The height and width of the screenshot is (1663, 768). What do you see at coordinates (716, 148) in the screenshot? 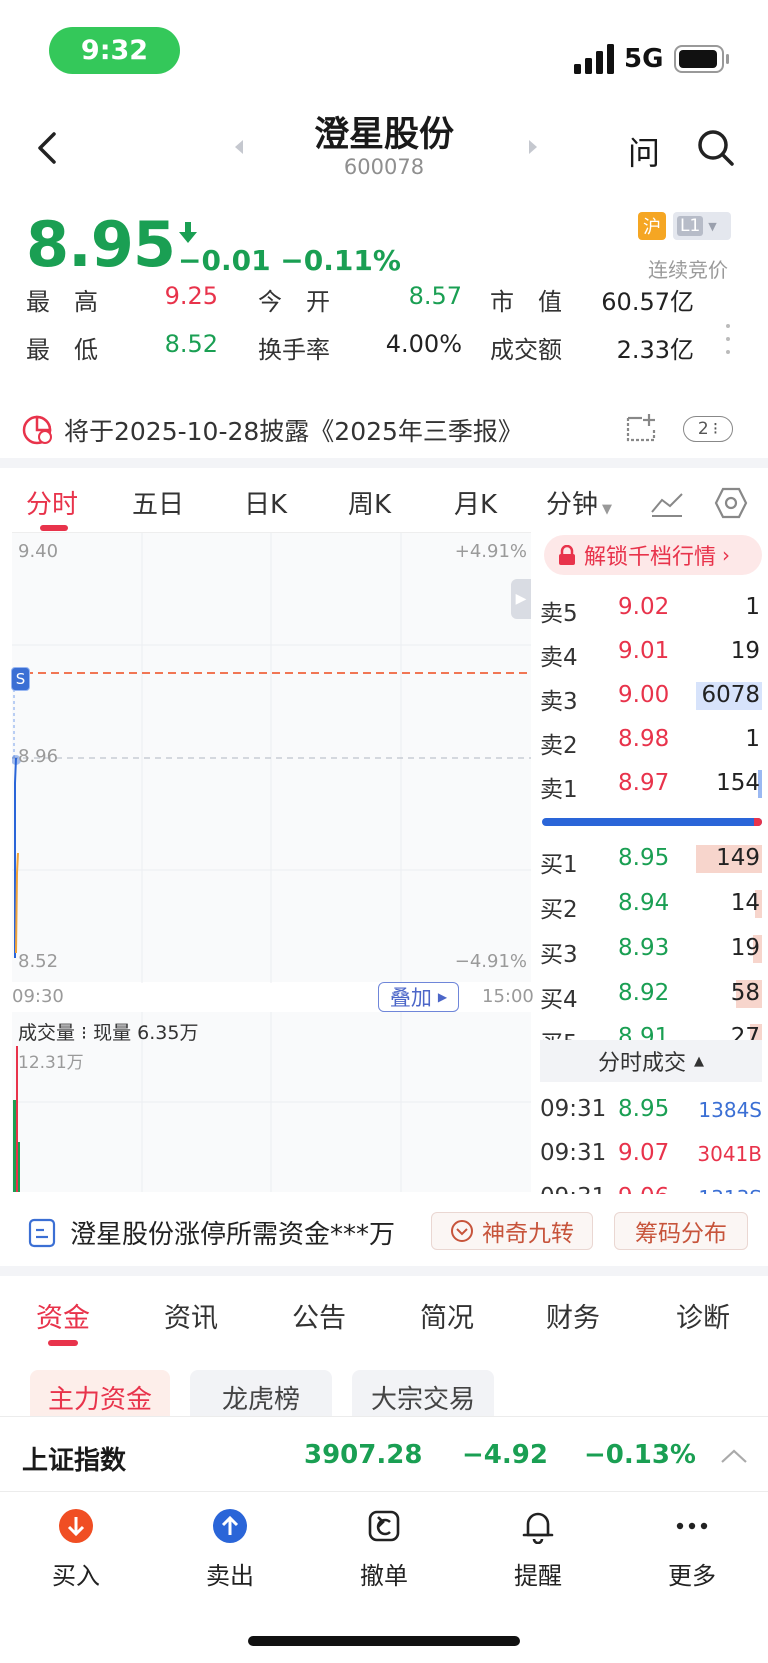
I see `search-icon` at bounding box center [716, 148].